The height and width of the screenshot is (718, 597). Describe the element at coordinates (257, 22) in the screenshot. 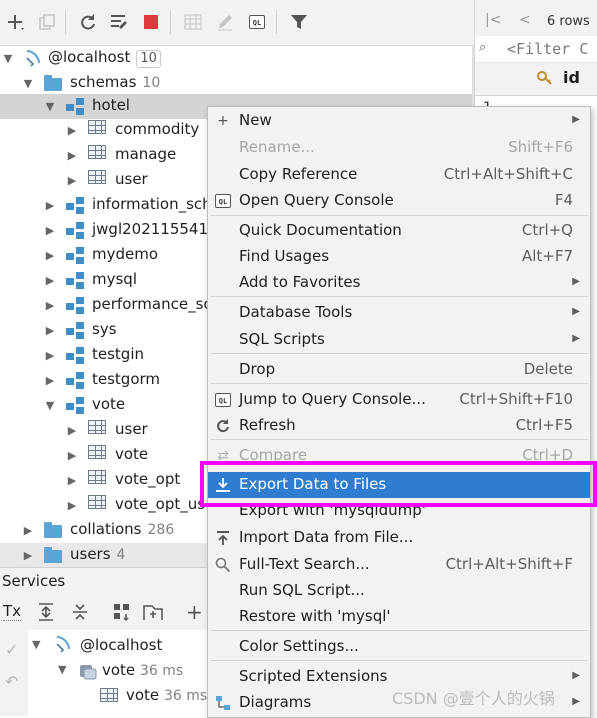

I see `query-console-icon: QL` at that location.